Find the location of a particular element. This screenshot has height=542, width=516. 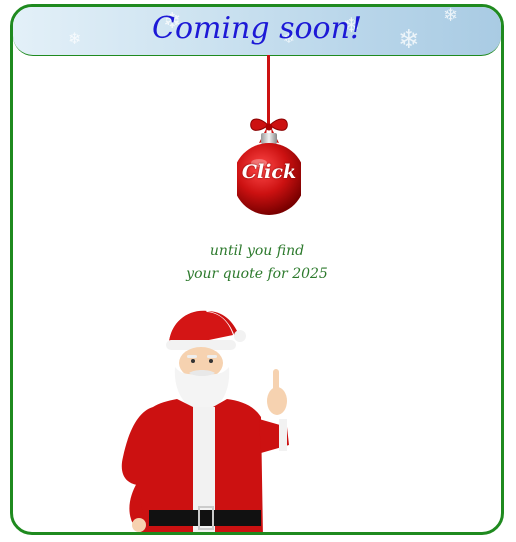

tagline-line-1: until you find is located at coordinates (257, 251).